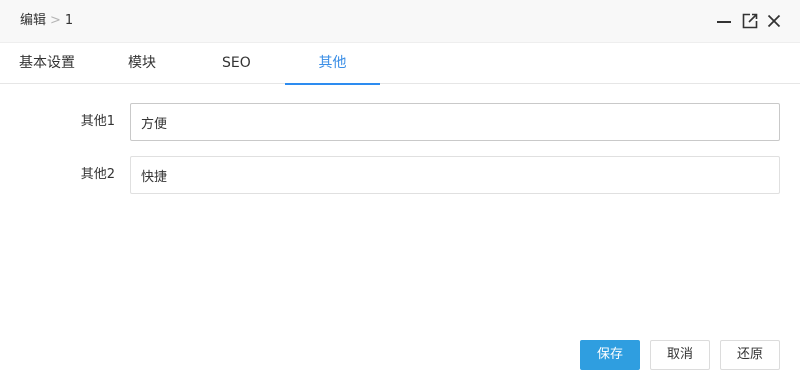  I want to click on save-button: 保存, so click(610, 355).